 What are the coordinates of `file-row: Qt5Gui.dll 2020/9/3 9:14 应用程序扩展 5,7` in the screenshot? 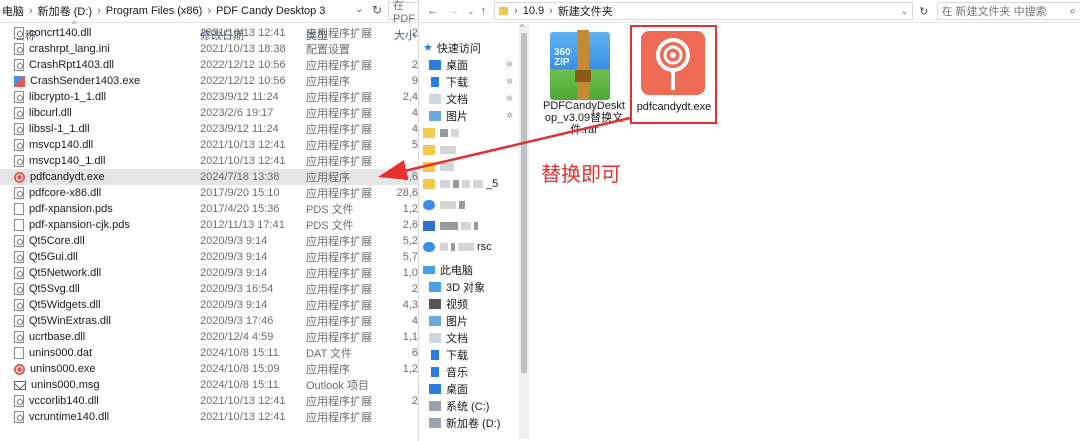 It's located at (209, 257).